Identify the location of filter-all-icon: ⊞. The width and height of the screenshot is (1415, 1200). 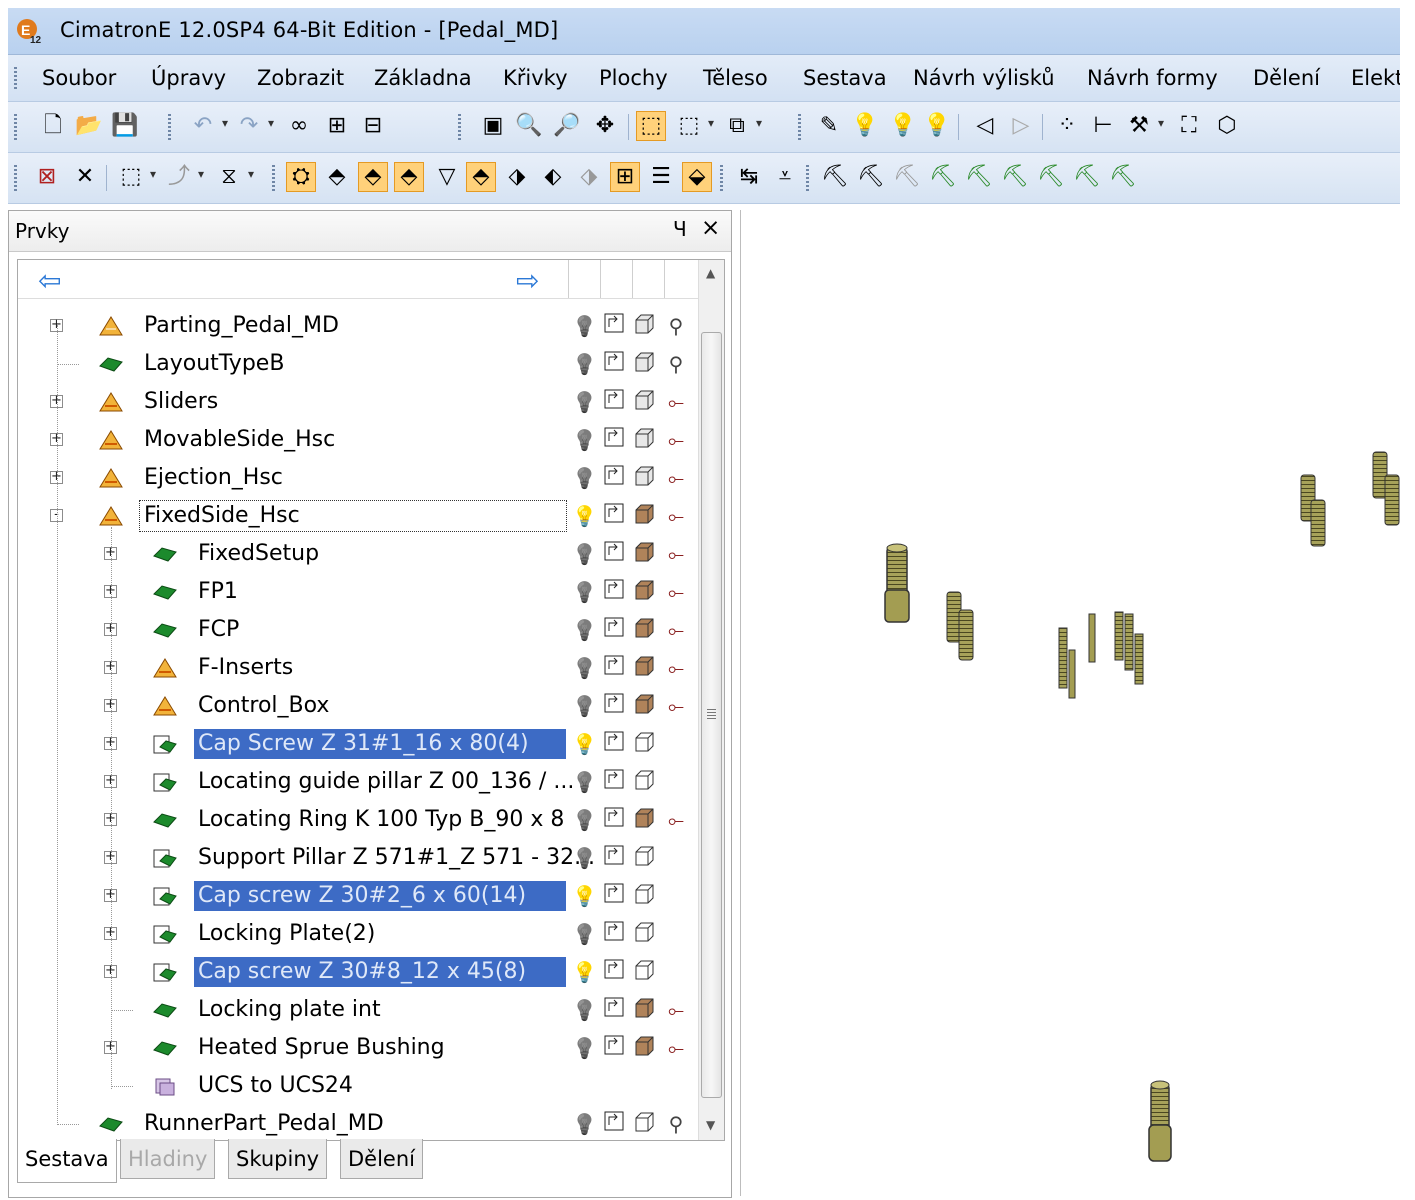
(625, 177).